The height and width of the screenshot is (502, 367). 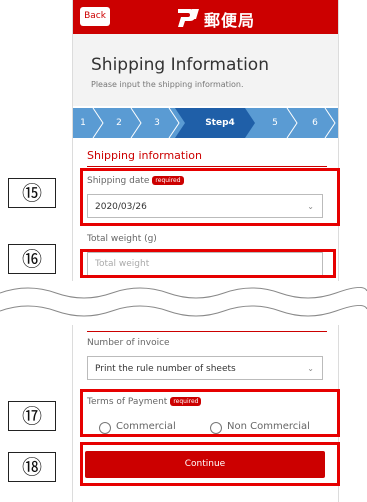 What do you see at coordinates (183, 302) in the screenshot?
I see `page-cut-wave` at bounding box center [183, 302].